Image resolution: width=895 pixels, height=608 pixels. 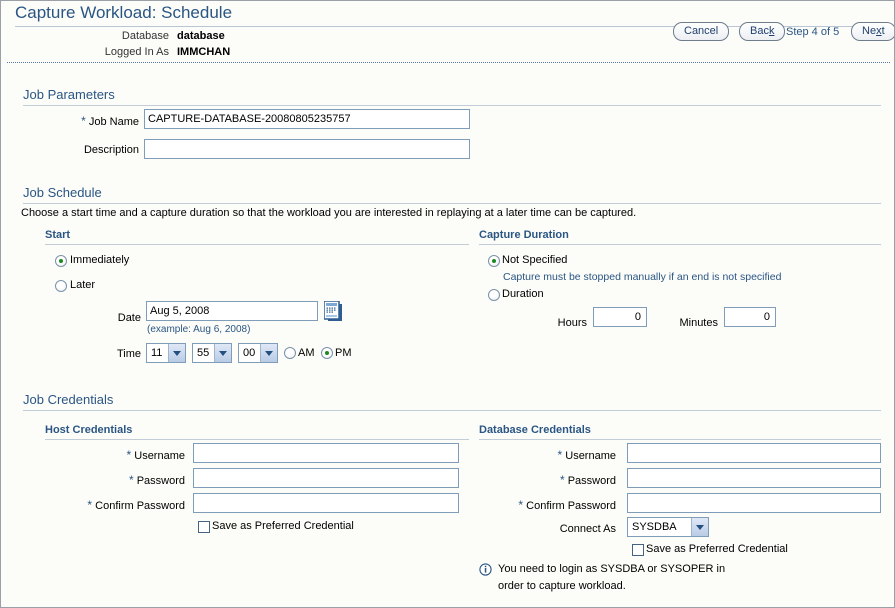 What do you see at coordinates (83, 285) in the screenshot?
I see `start-later-label: Later` at bounding box center [83, 285].